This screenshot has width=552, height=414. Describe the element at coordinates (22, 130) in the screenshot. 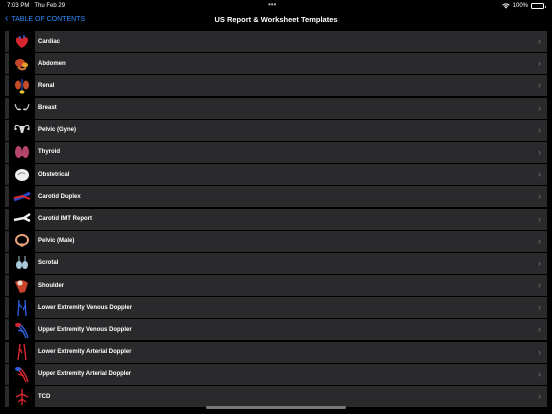

I see `uterus-icon` at that location.